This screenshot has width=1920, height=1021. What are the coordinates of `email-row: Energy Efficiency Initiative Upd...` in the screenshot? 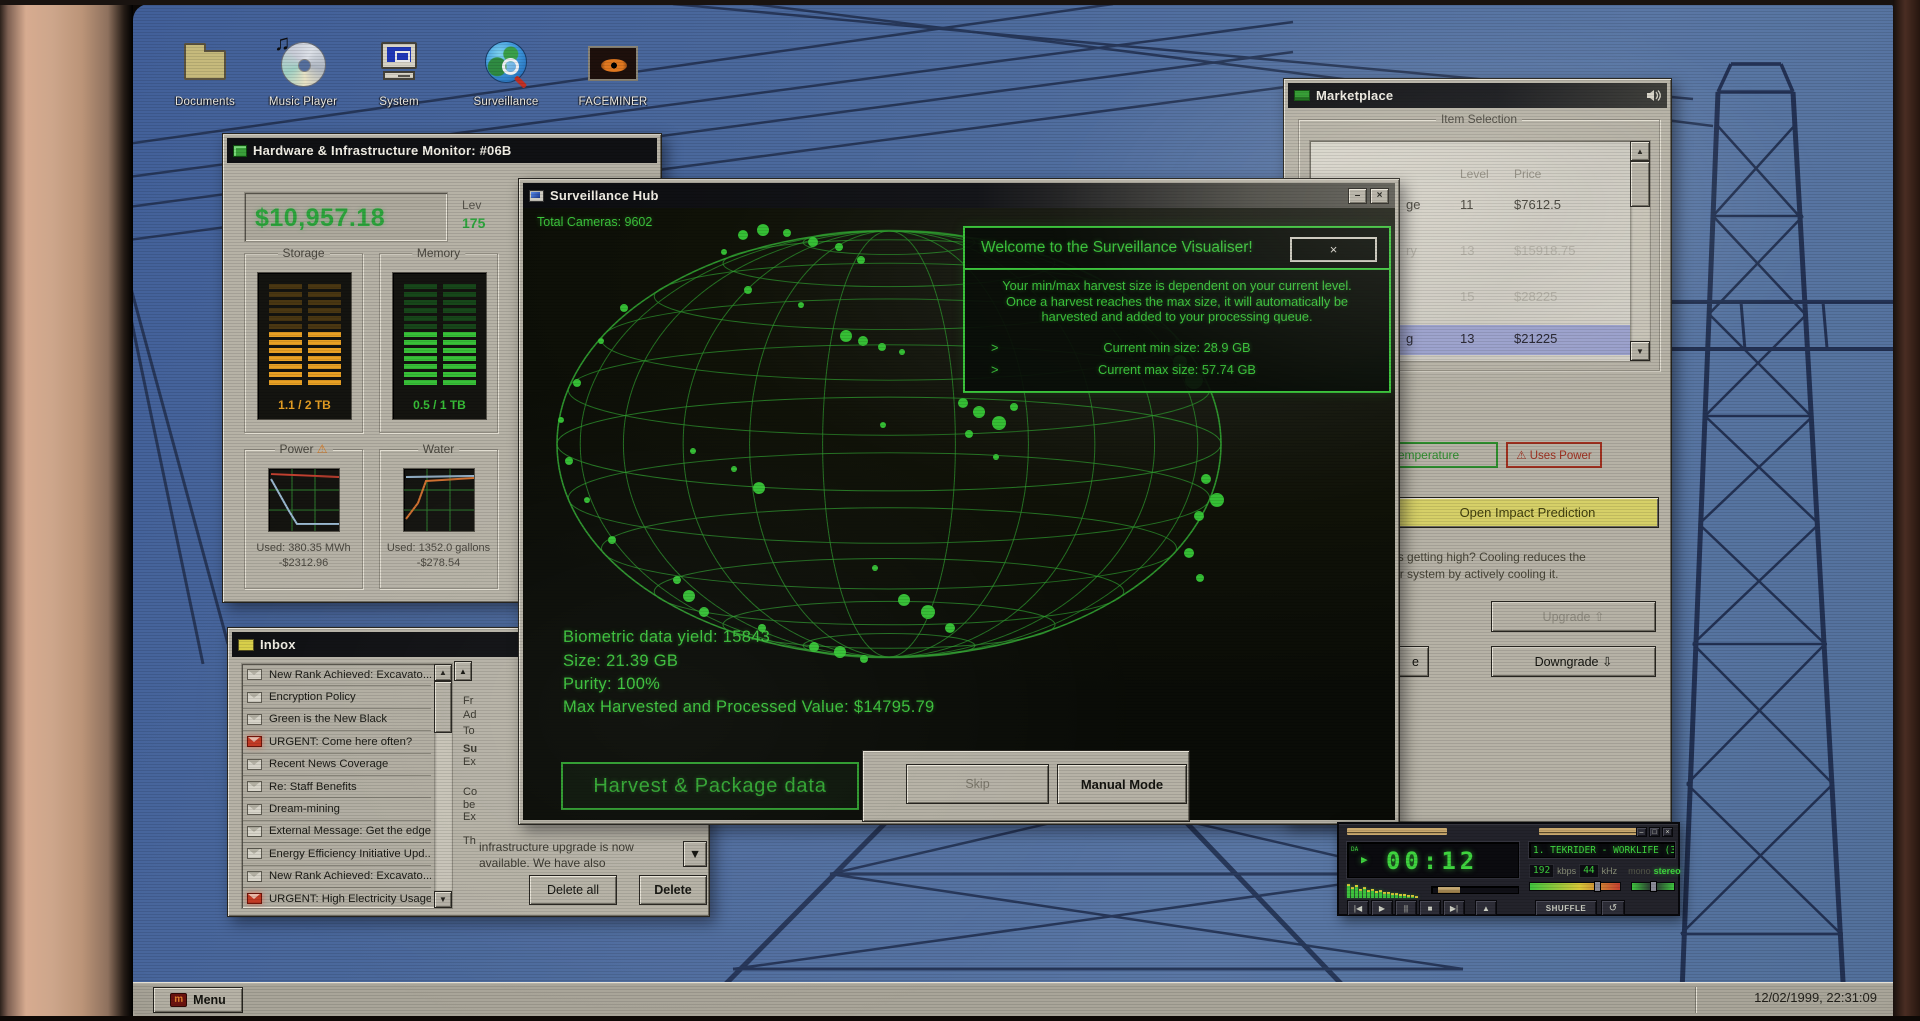 It's located at (336, 854).